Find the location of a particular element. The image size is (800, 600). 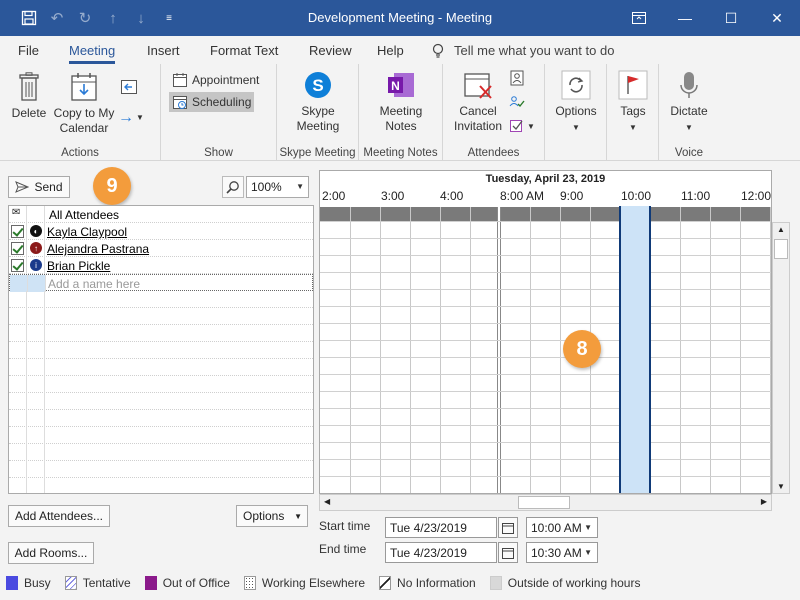

copy-label-1: Copy to My is located at coordinates (84, 113).